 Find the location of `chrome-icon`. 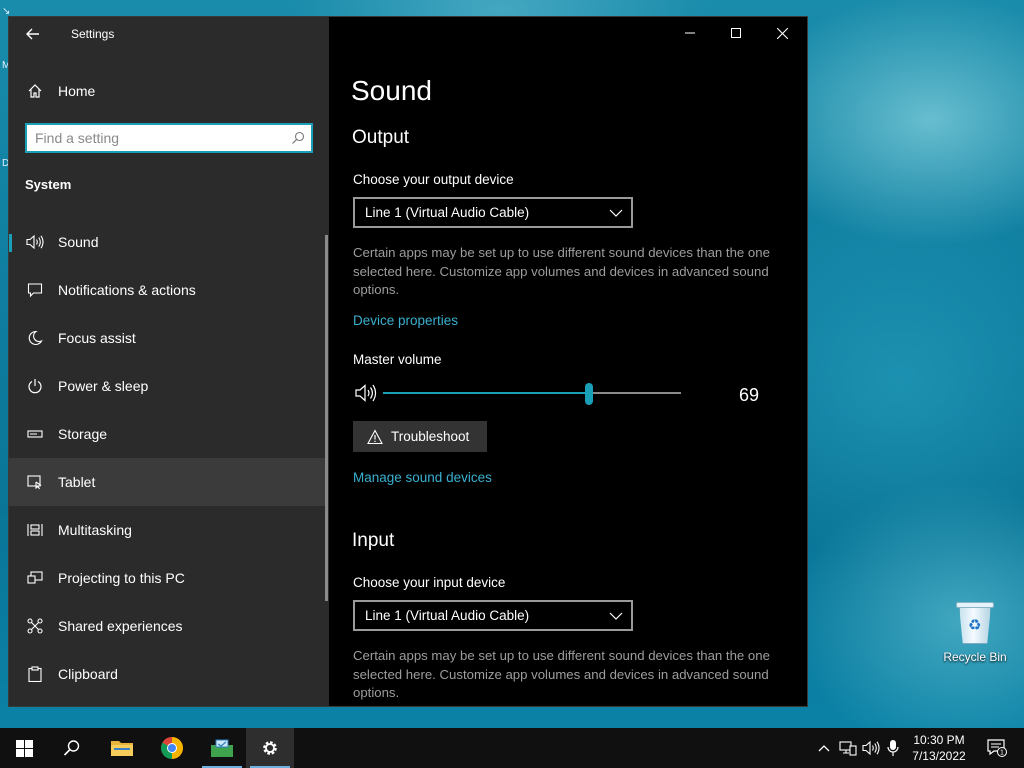

chrome-icon is located at coordinates (172, 748).